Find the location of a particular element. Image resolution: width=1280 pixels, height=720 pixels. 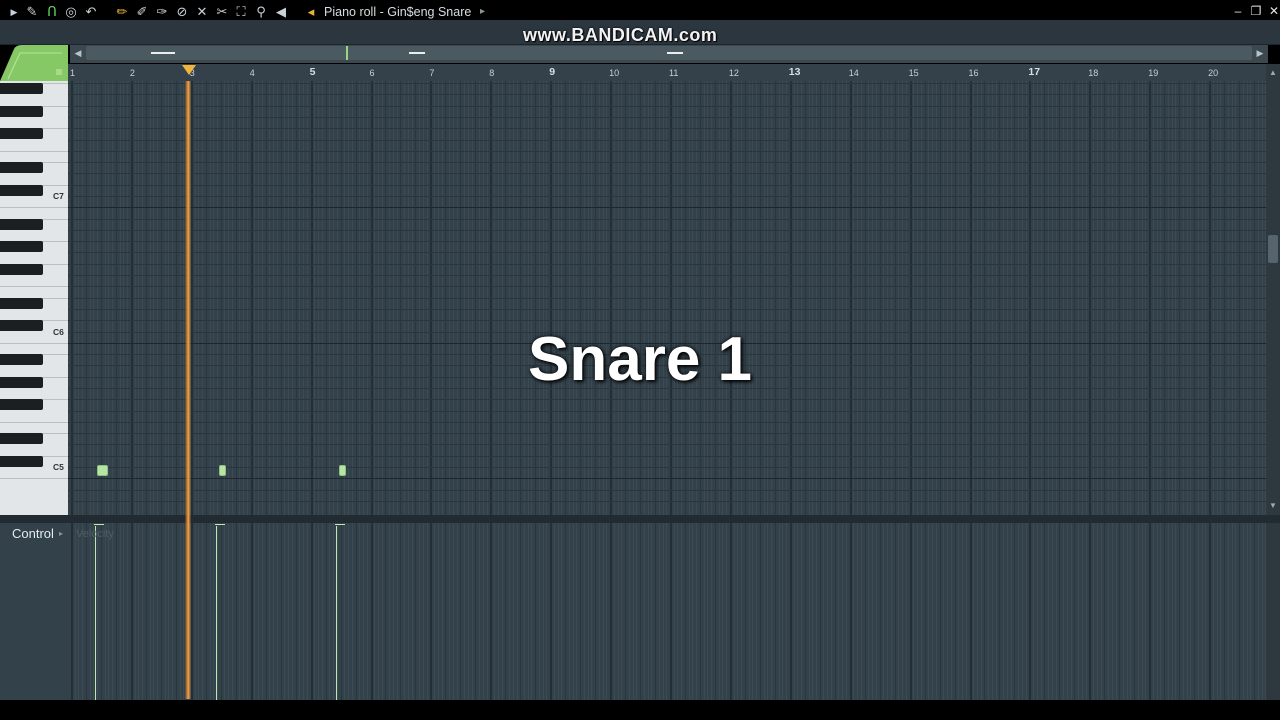

zoom-icon: ⚲ is located at coordinates (261, 12).